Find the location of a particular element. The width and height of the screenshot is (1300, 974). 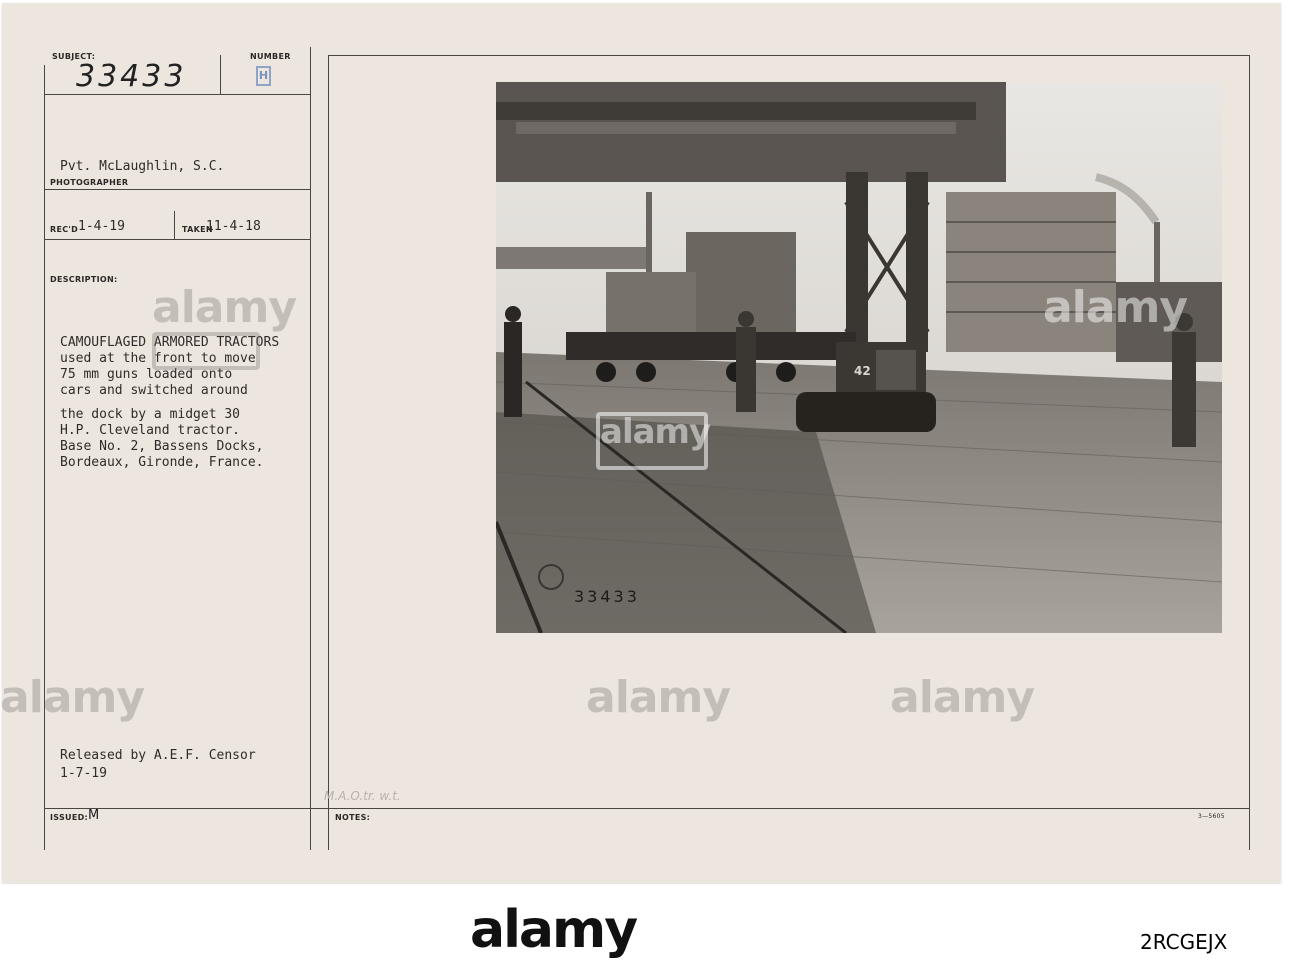

description-line is located at coordinates (169, 403).